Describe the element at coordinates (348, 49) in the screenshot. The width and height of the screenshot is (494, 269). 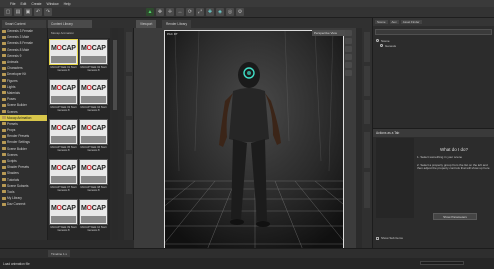
I see `orbit-icon` at that location.